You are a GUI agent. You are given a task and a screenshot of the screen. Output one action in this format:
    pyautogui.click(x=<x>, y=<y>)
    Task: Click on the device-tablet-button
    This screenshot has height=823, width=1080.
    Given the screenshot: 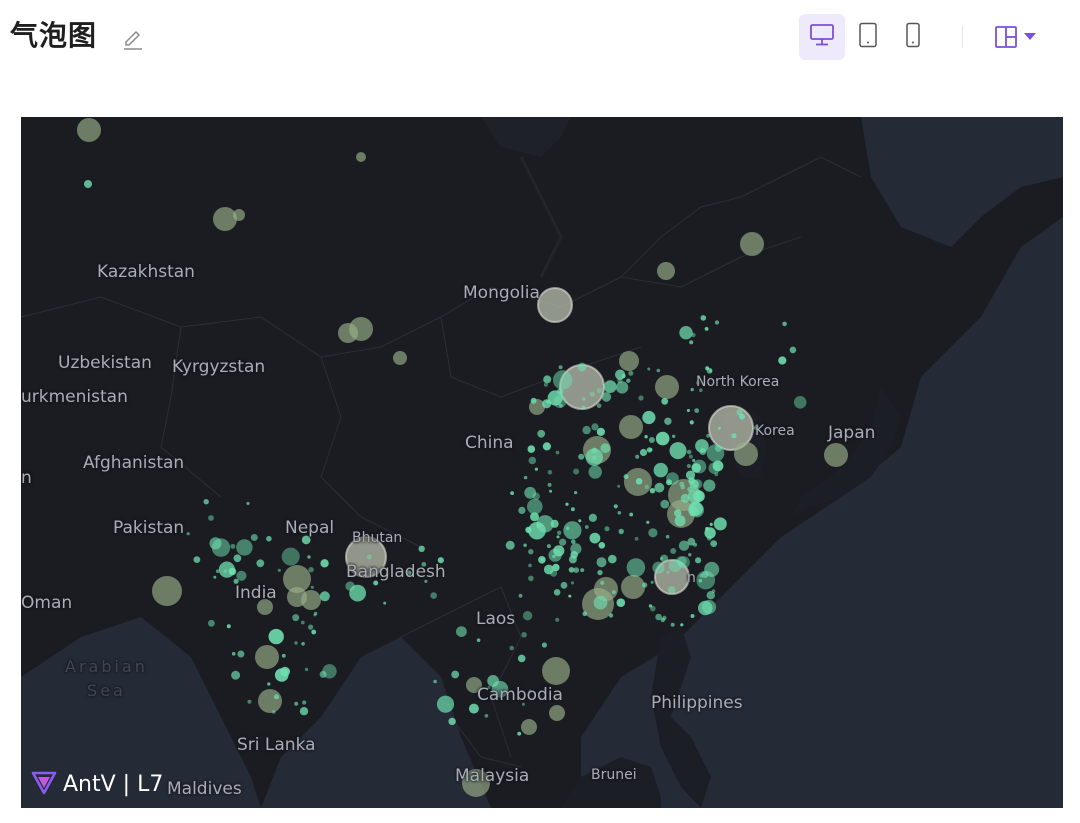 What is the action you would take?
    pyautogui.click(x=868, y=37)
    